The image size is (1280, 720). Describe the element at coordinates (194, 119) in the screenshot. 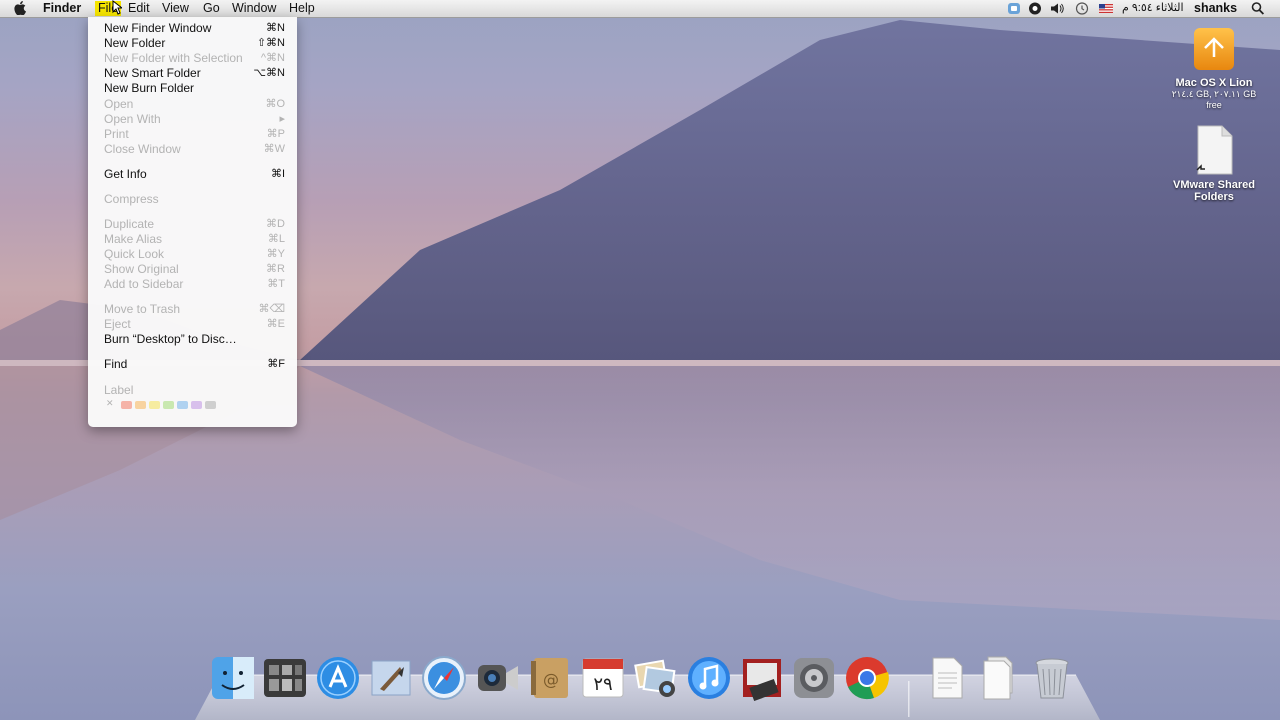

I see `menu-item-open-with: Open With ▸` at that location.